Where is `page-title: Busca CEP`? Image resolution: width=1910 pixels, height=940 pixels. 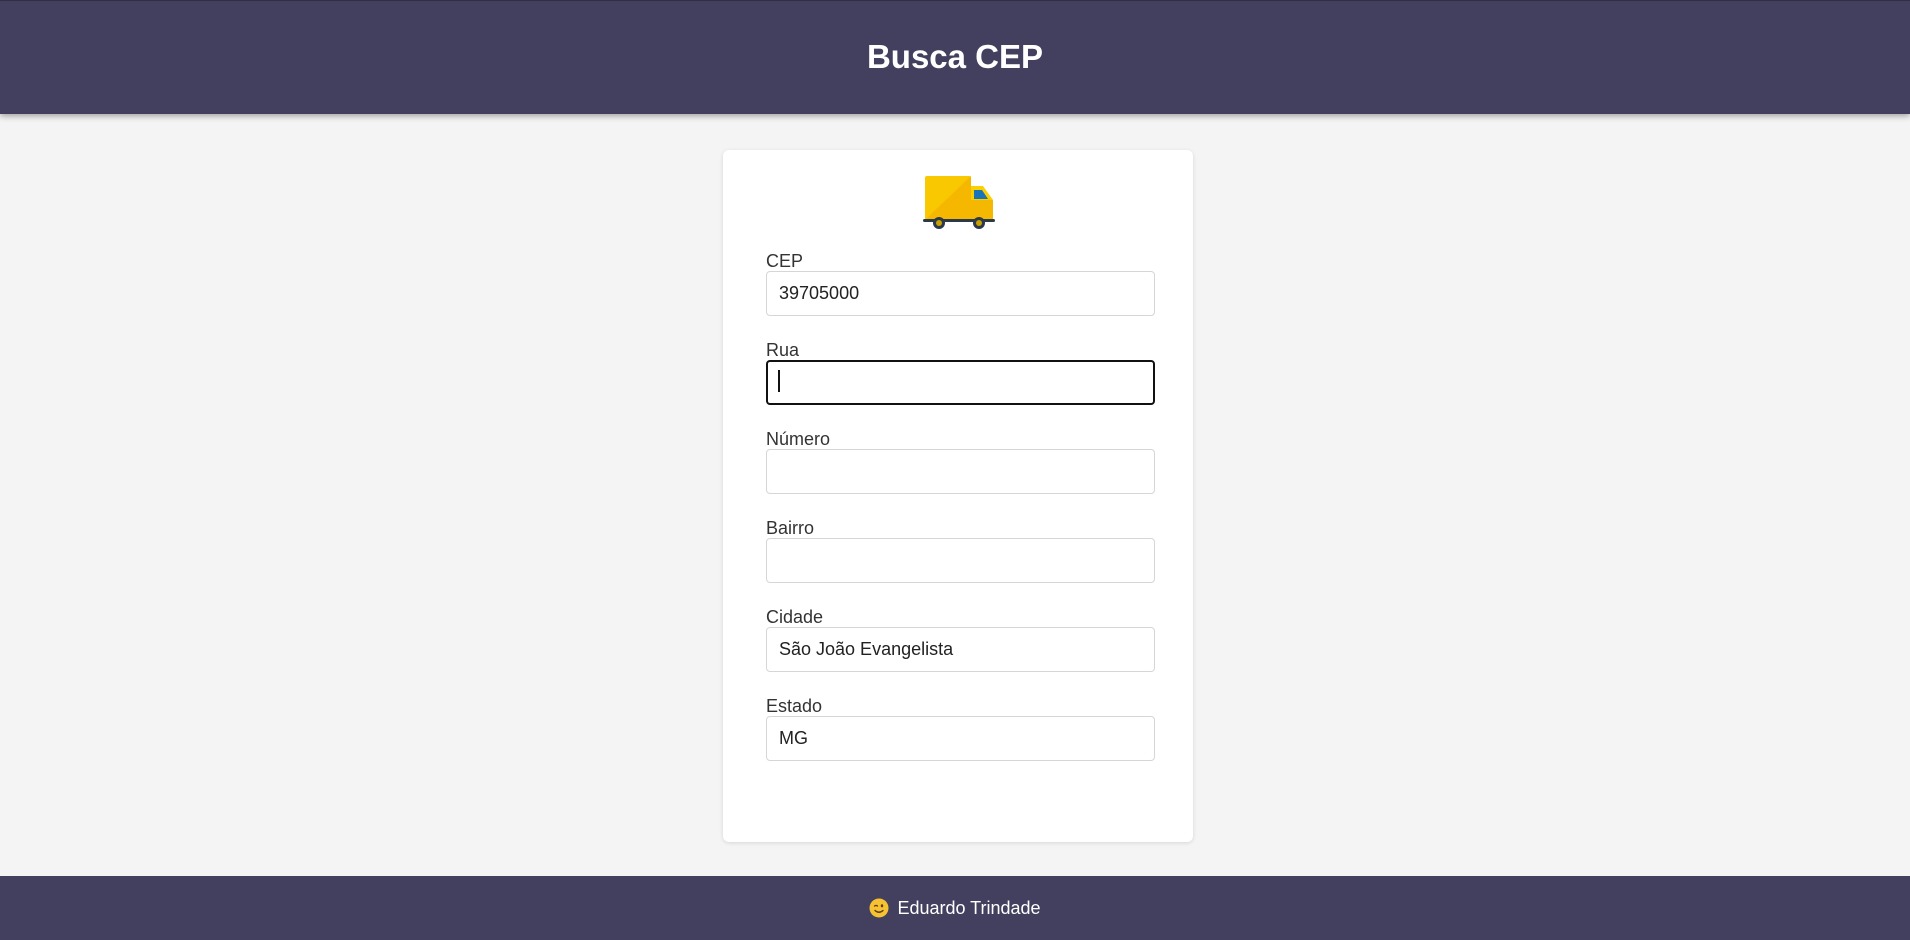
page-title: Busca CEP is located at coordinates (955, 56).